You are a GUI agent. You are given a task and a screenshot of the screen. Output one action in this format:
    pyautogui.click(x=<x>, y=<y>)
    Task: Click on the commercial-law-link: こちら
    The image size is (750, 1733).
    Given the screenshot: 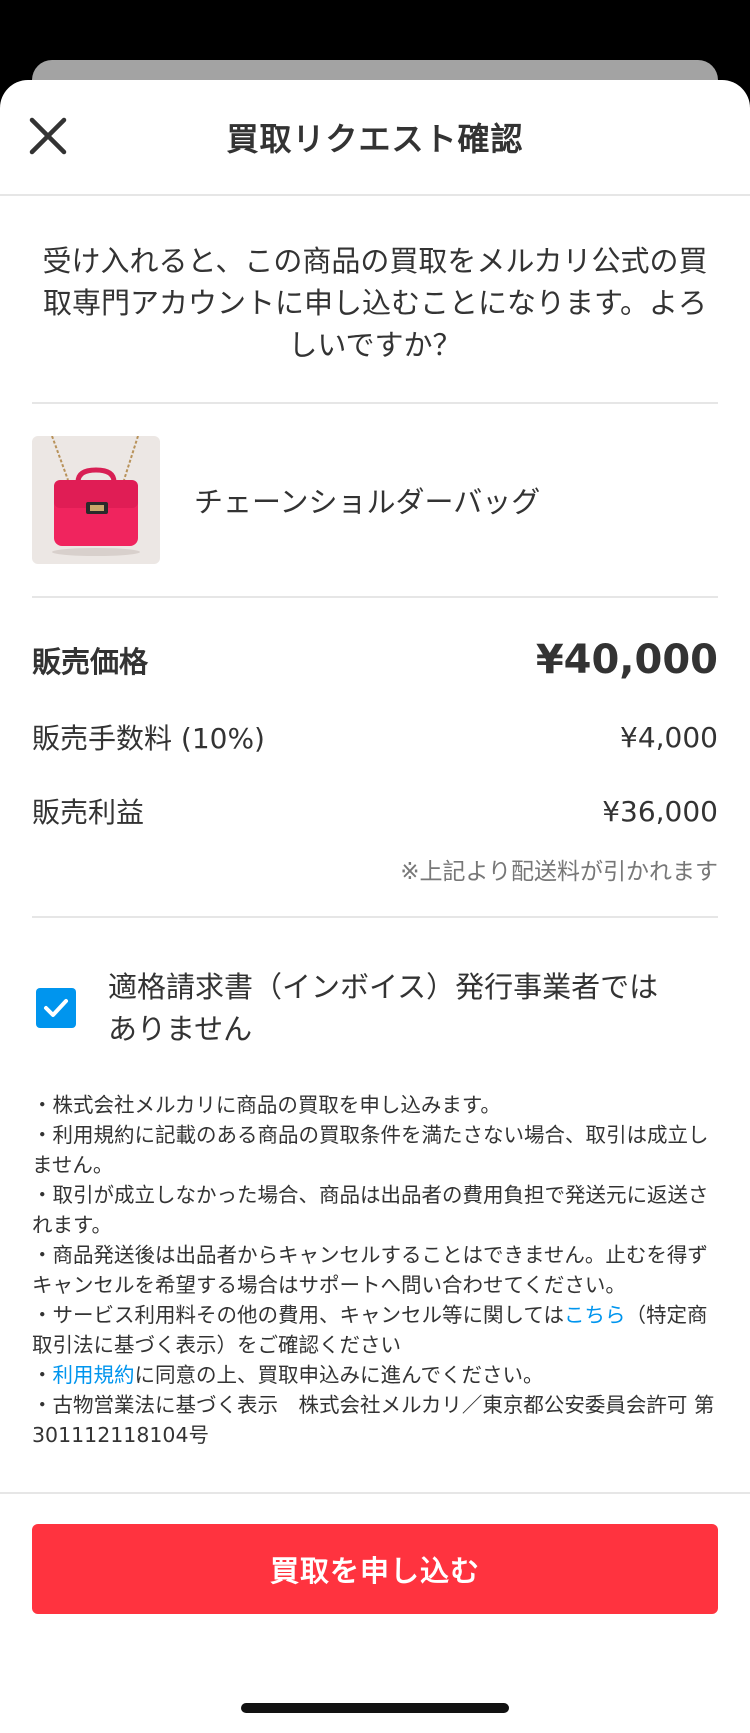 What is the action you would take?
    pyautogui.click(x=595, y=1315)
    